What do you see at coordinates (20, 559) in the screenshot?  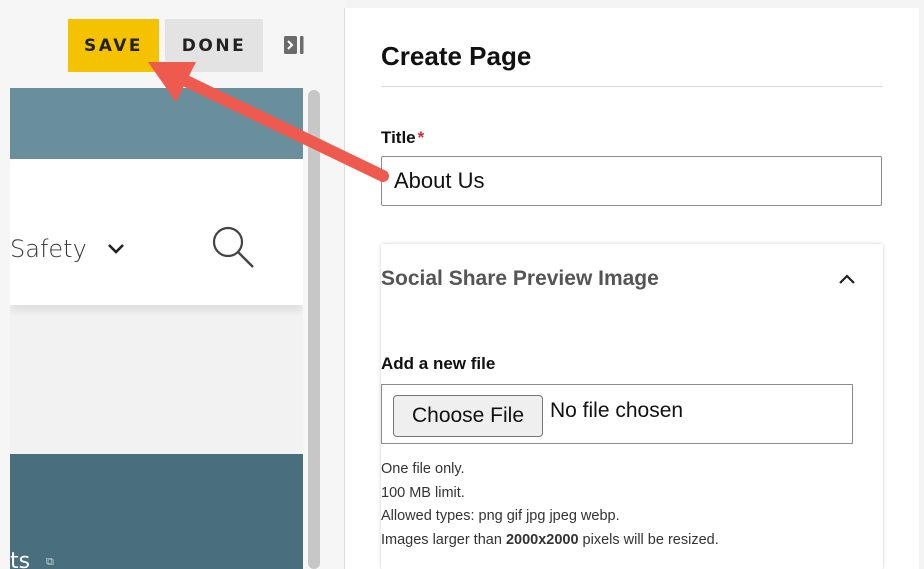 I see `preview-band-text: ts` at bounding box center [20, 559].